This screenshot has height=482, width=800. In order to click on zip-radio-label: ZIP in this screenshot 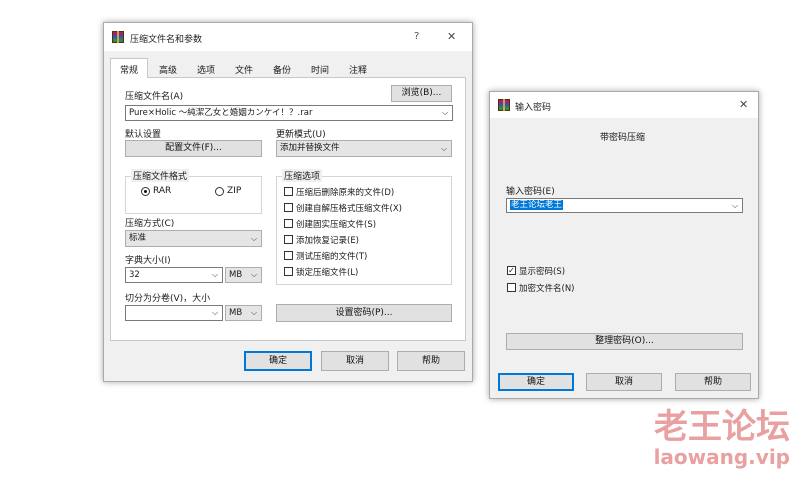, I will do `click(234, 191)`.